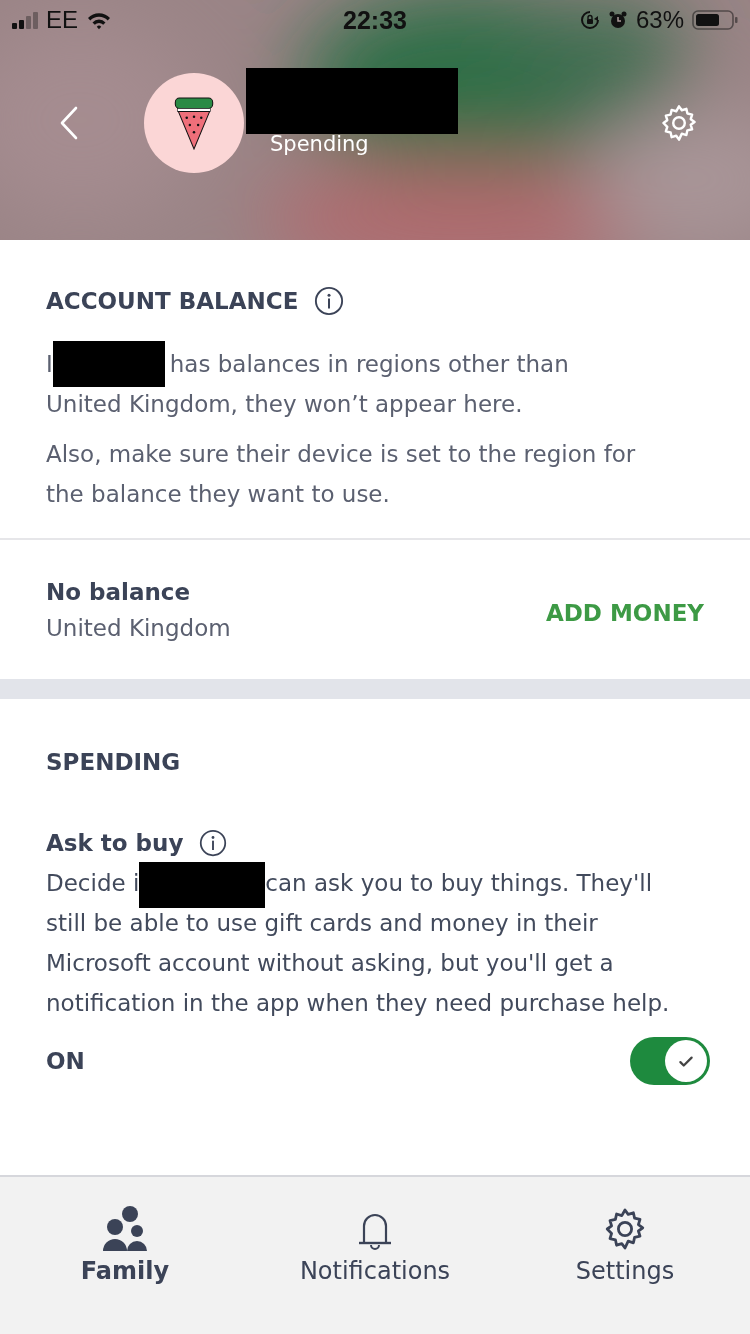 This screenshot has width=750, height=1334. Describe the element at coordinates (172, 301) in the screenshot. I see `section-title: ACCOUNT BALANCE` at that location.